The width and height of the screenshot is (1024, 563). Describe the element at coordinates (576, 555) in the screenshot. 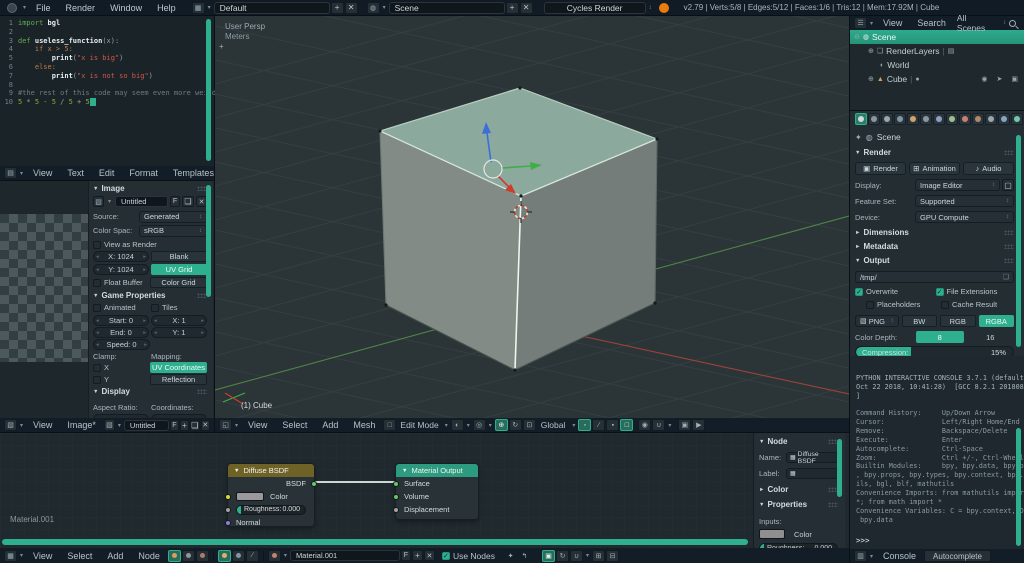

I see `snap-icon: ∪` at that location.